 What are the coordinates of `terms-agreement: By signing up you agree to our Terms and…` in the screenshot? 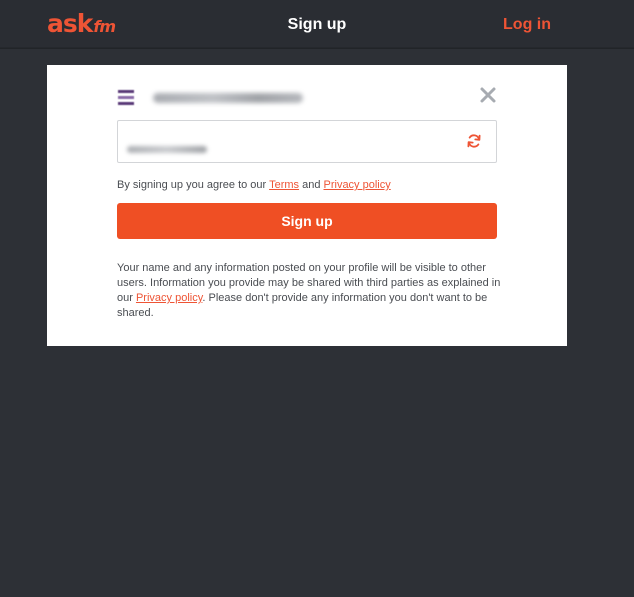 It's located at (254, 185).